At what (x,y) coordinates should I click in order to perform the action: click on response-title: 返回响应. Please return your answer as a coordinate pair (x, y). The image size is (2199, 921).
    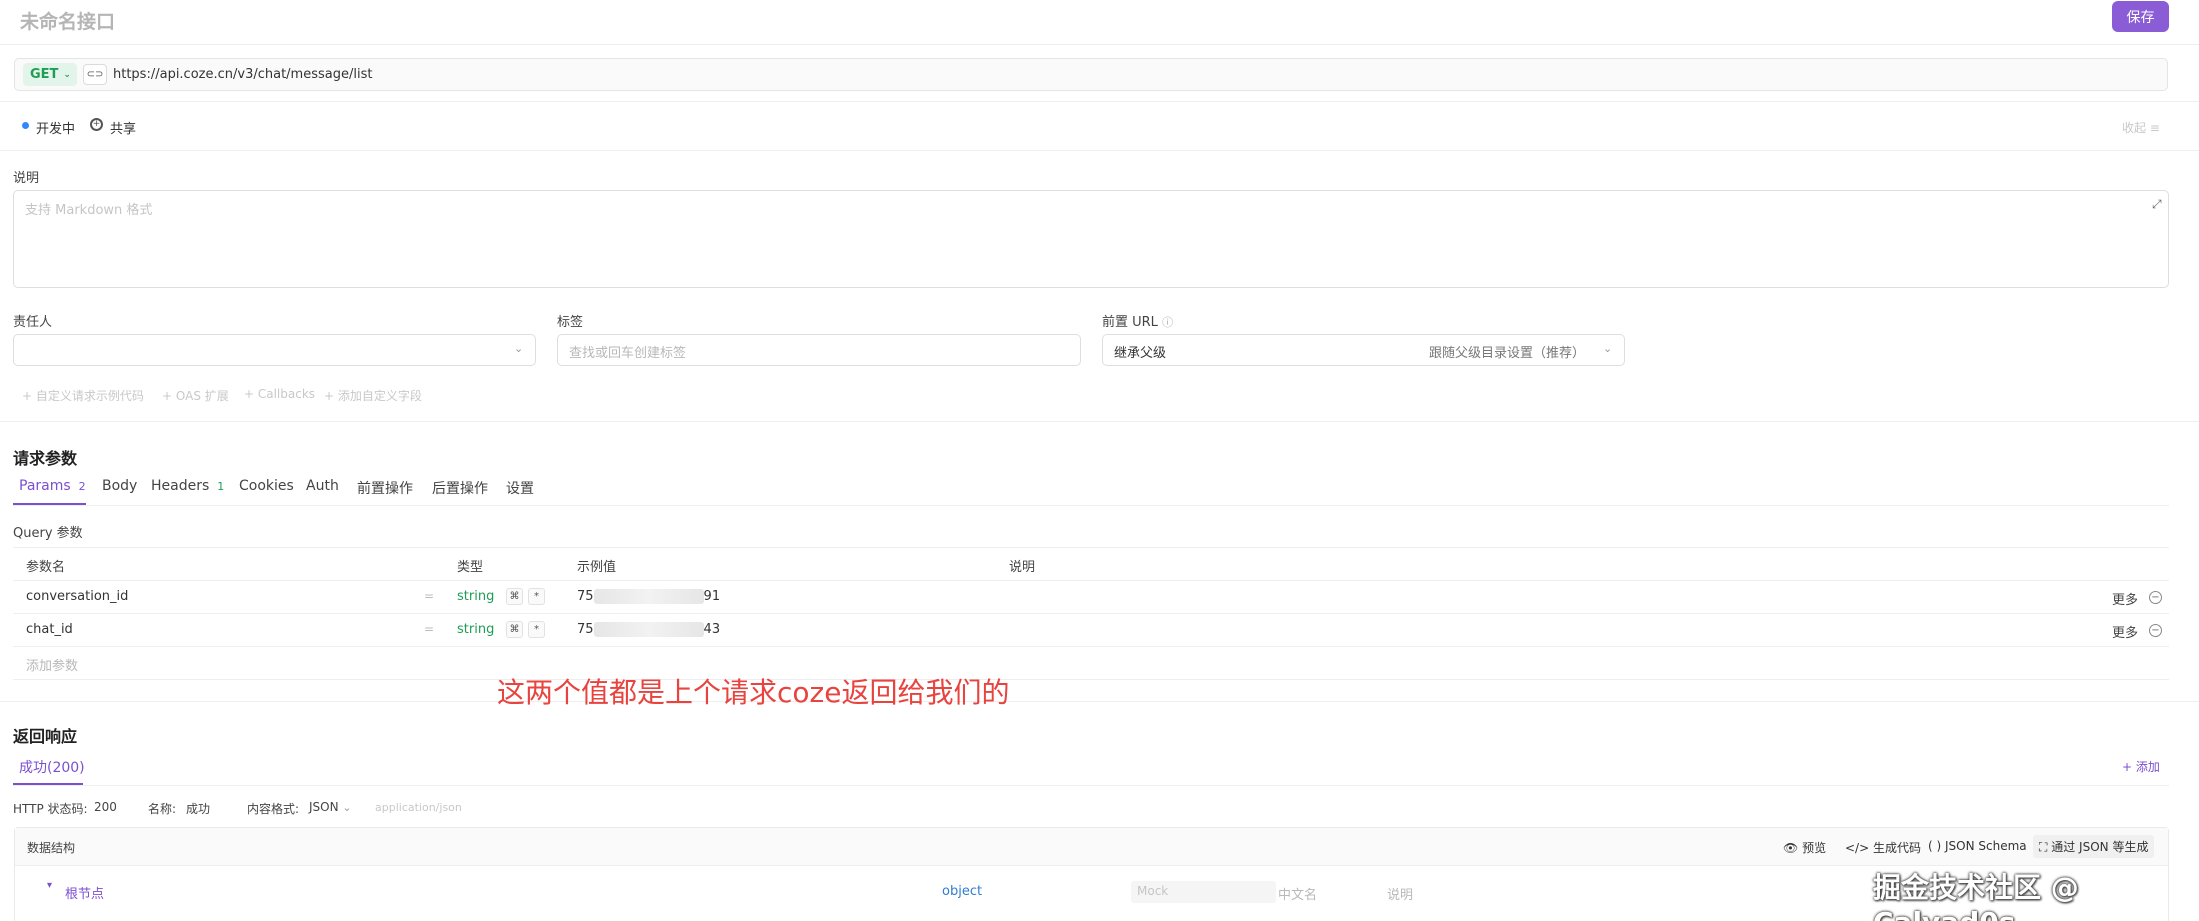
    Looking at the image, I should click on (45, 736).